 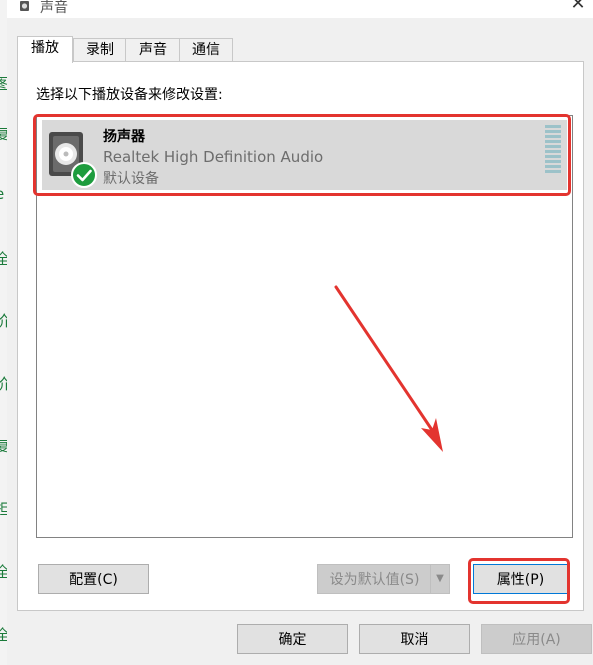 What do you see at coordinates (45, 49) in the screenshot?
I see `tab-playback: 播放` at bounding box center [45, 49].